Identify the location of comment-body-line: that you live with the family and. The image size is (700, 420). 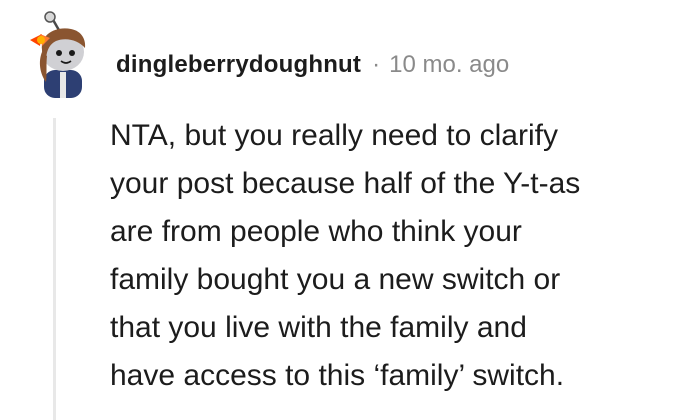
(318, 327).